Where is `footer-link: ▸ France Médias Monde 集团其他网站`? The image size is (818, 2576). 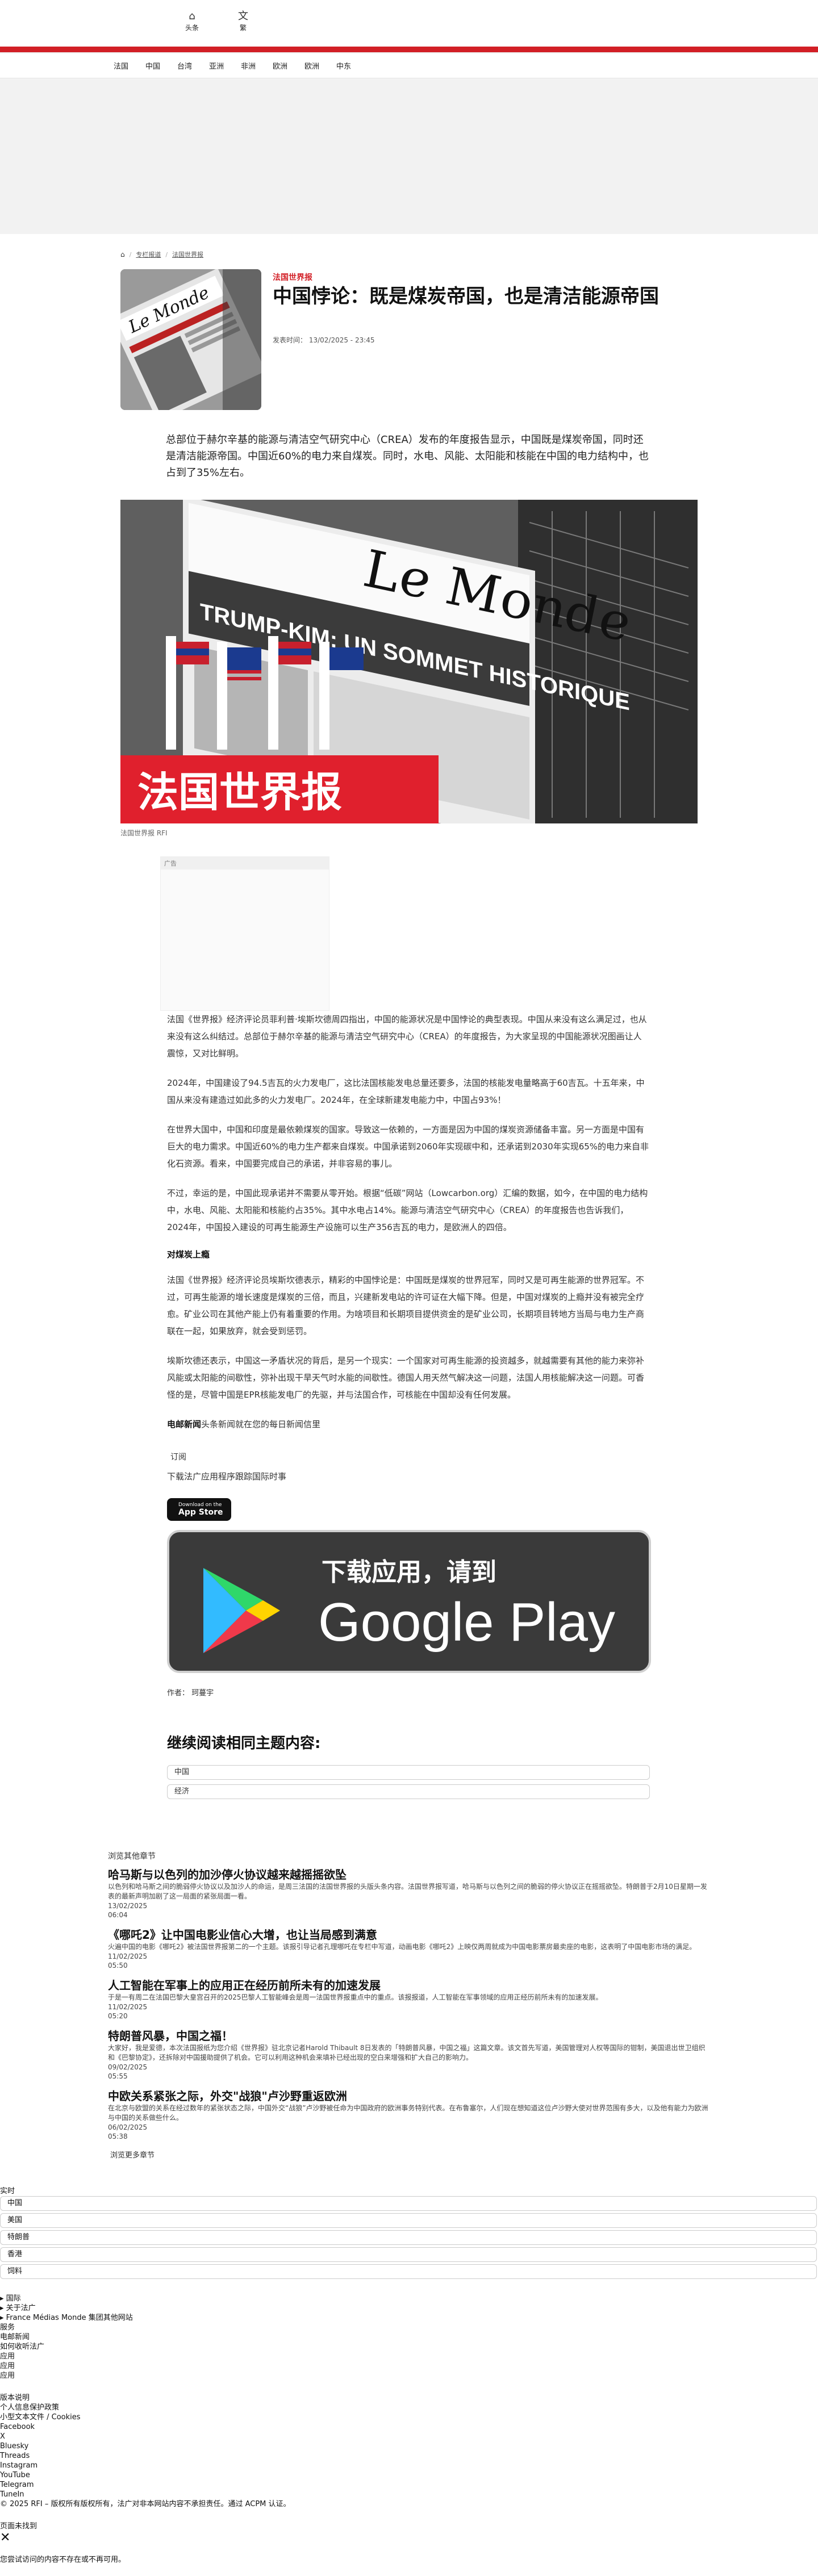
footer-link: ▸ France Médias Monde 集团其他网站 is located at coordinates (409, 2318).